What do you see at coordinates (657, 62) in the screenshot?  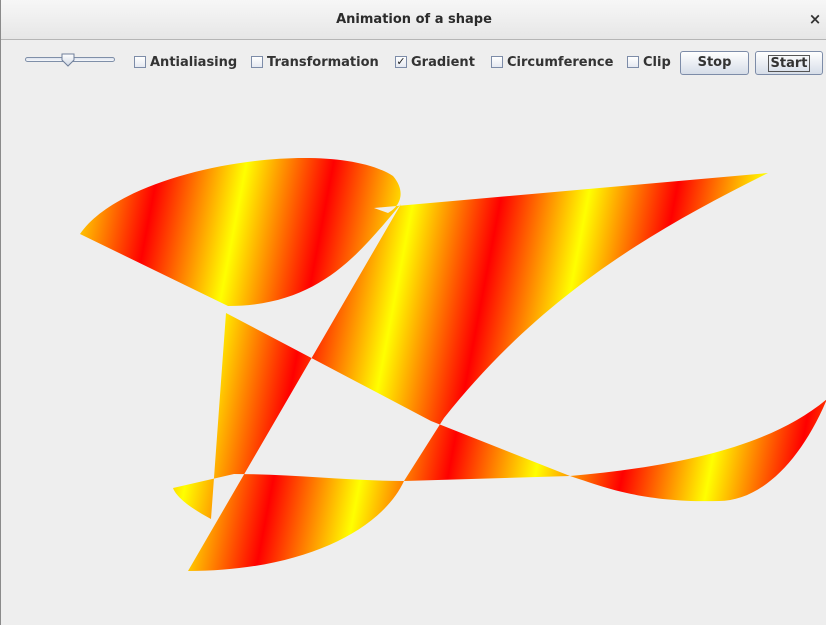 I see `checkbox-label: Clip` at bounding box center [657, 62].